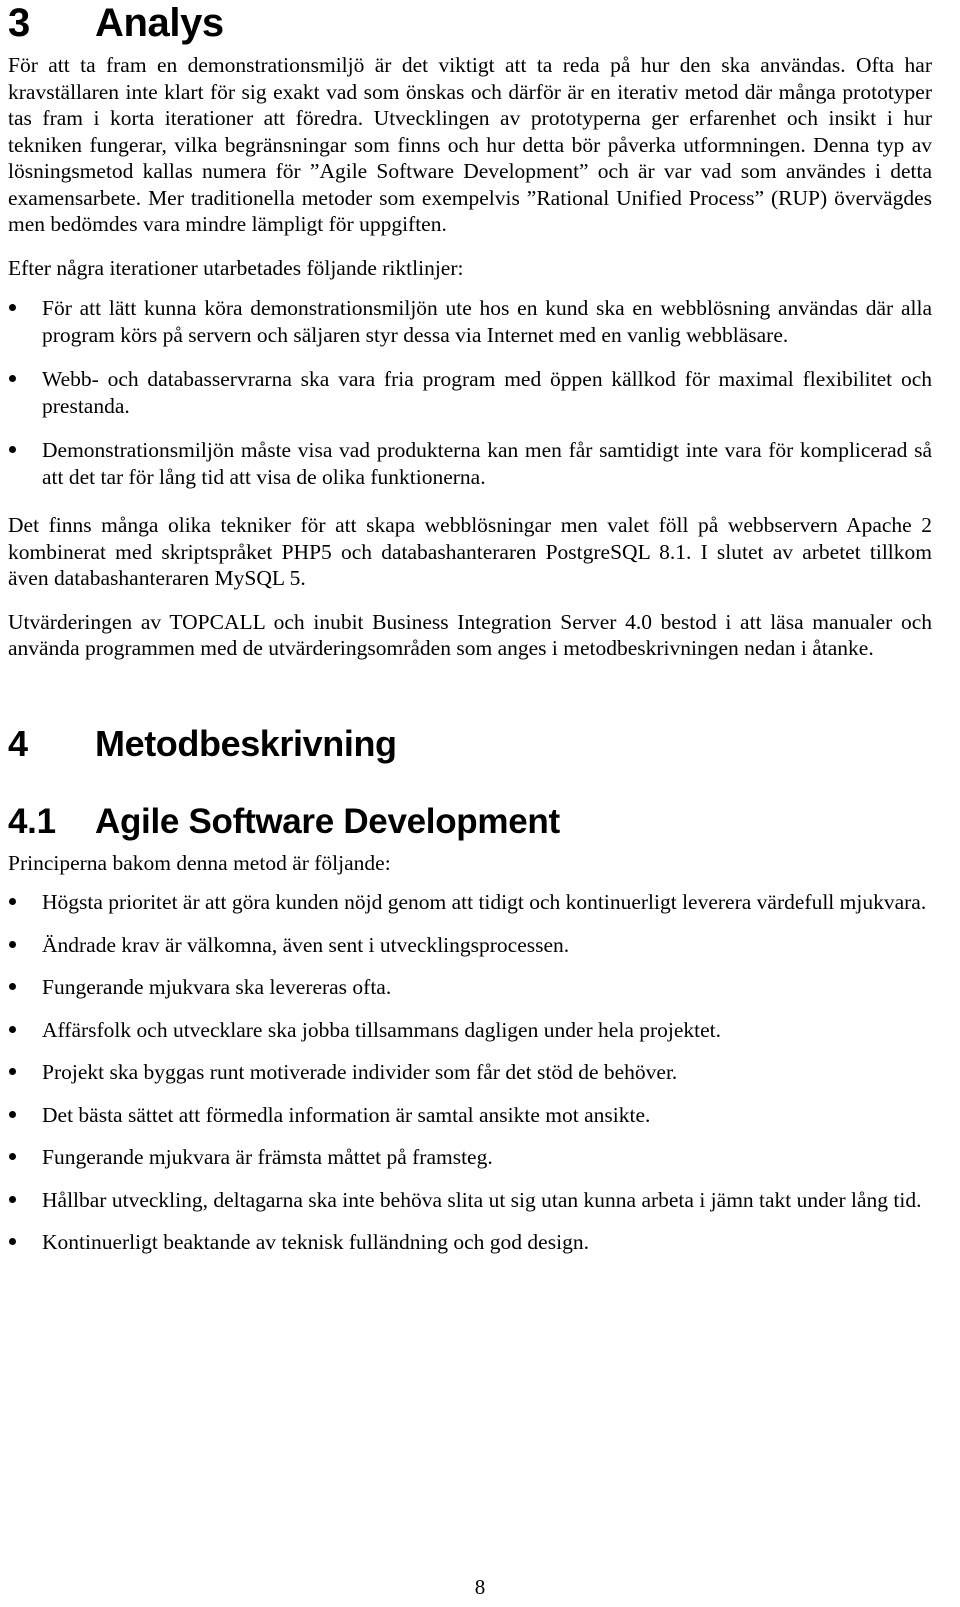 Image resolution: width=960 pixels, height=1607 pixels. I want to click on heading-number: 4.1, so click(32, 821).